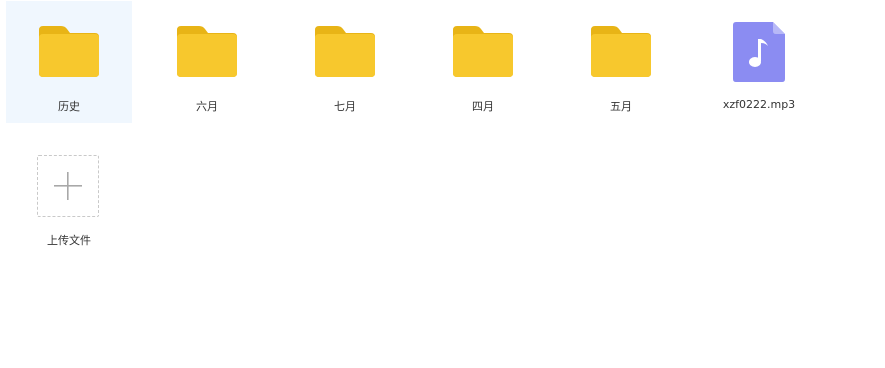 Image resolution: width=885 pixels, height=368 pixels. I want to click on folder-item-may: 五月, so click(621, 62).